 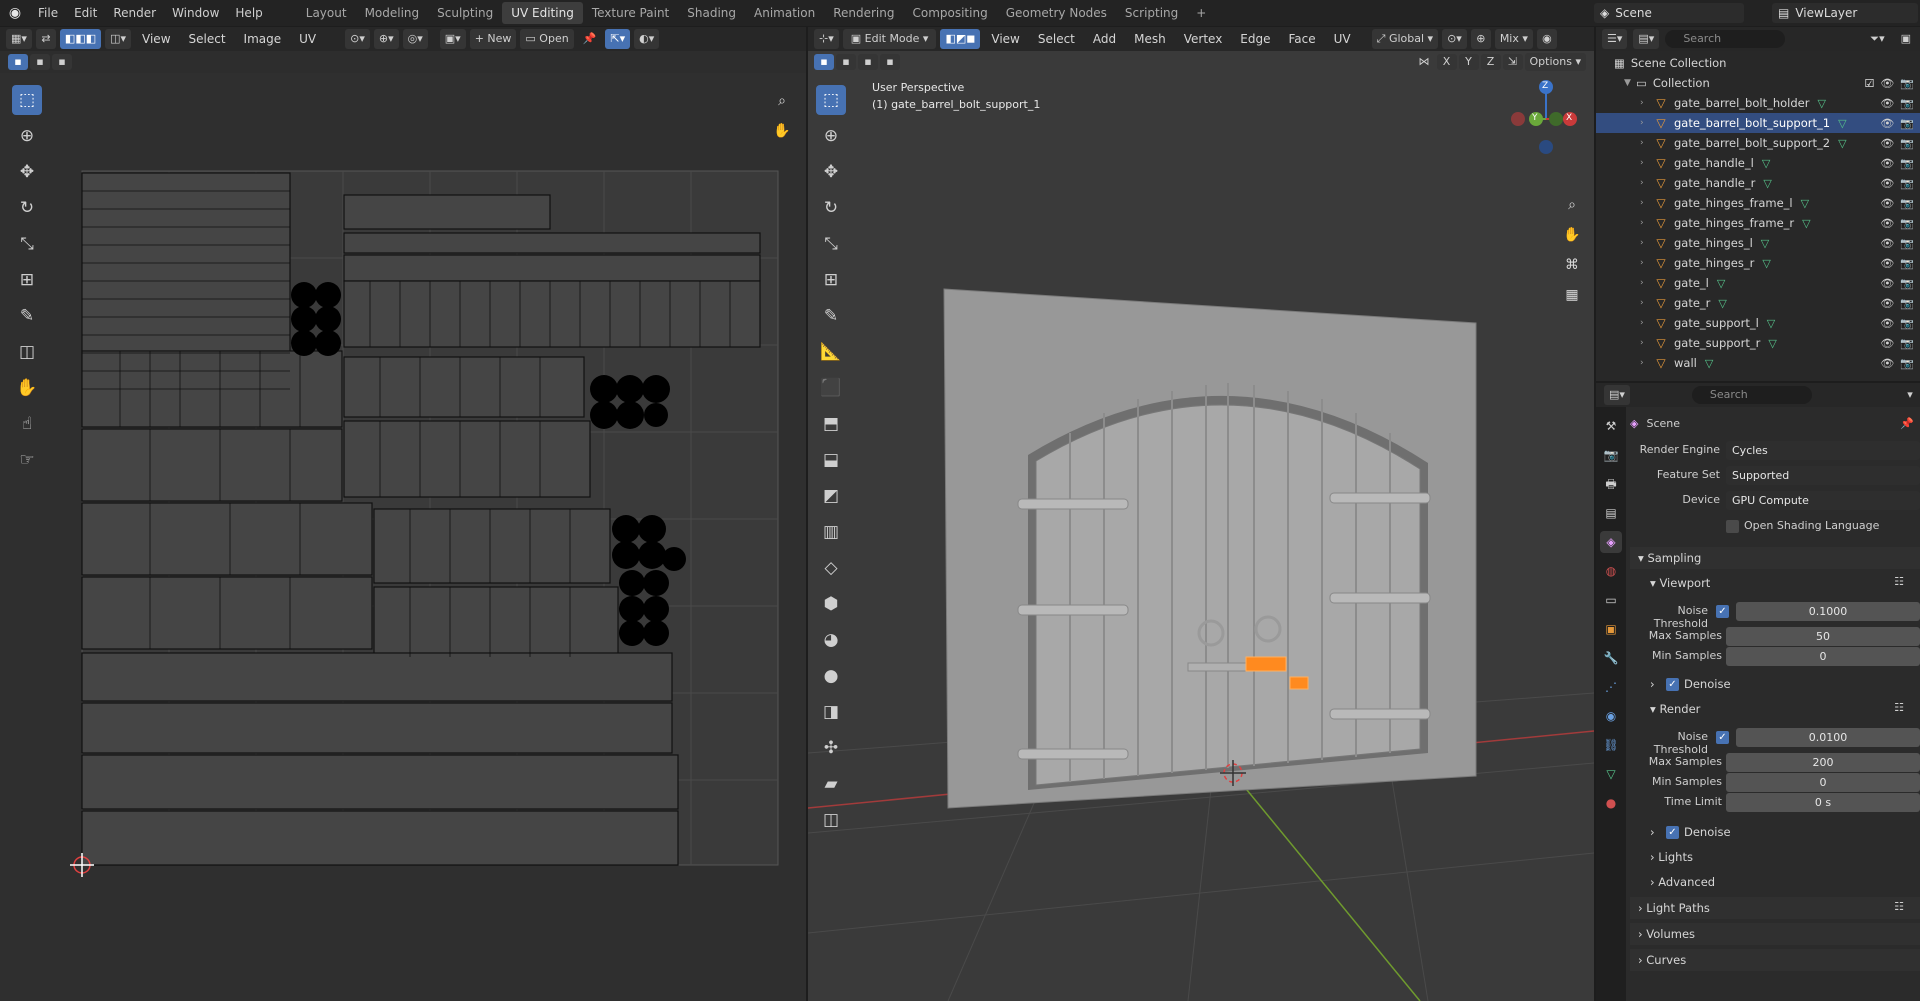 I want to click on select-mode-icon: ◧◧◧, so click(x=80, y=39).